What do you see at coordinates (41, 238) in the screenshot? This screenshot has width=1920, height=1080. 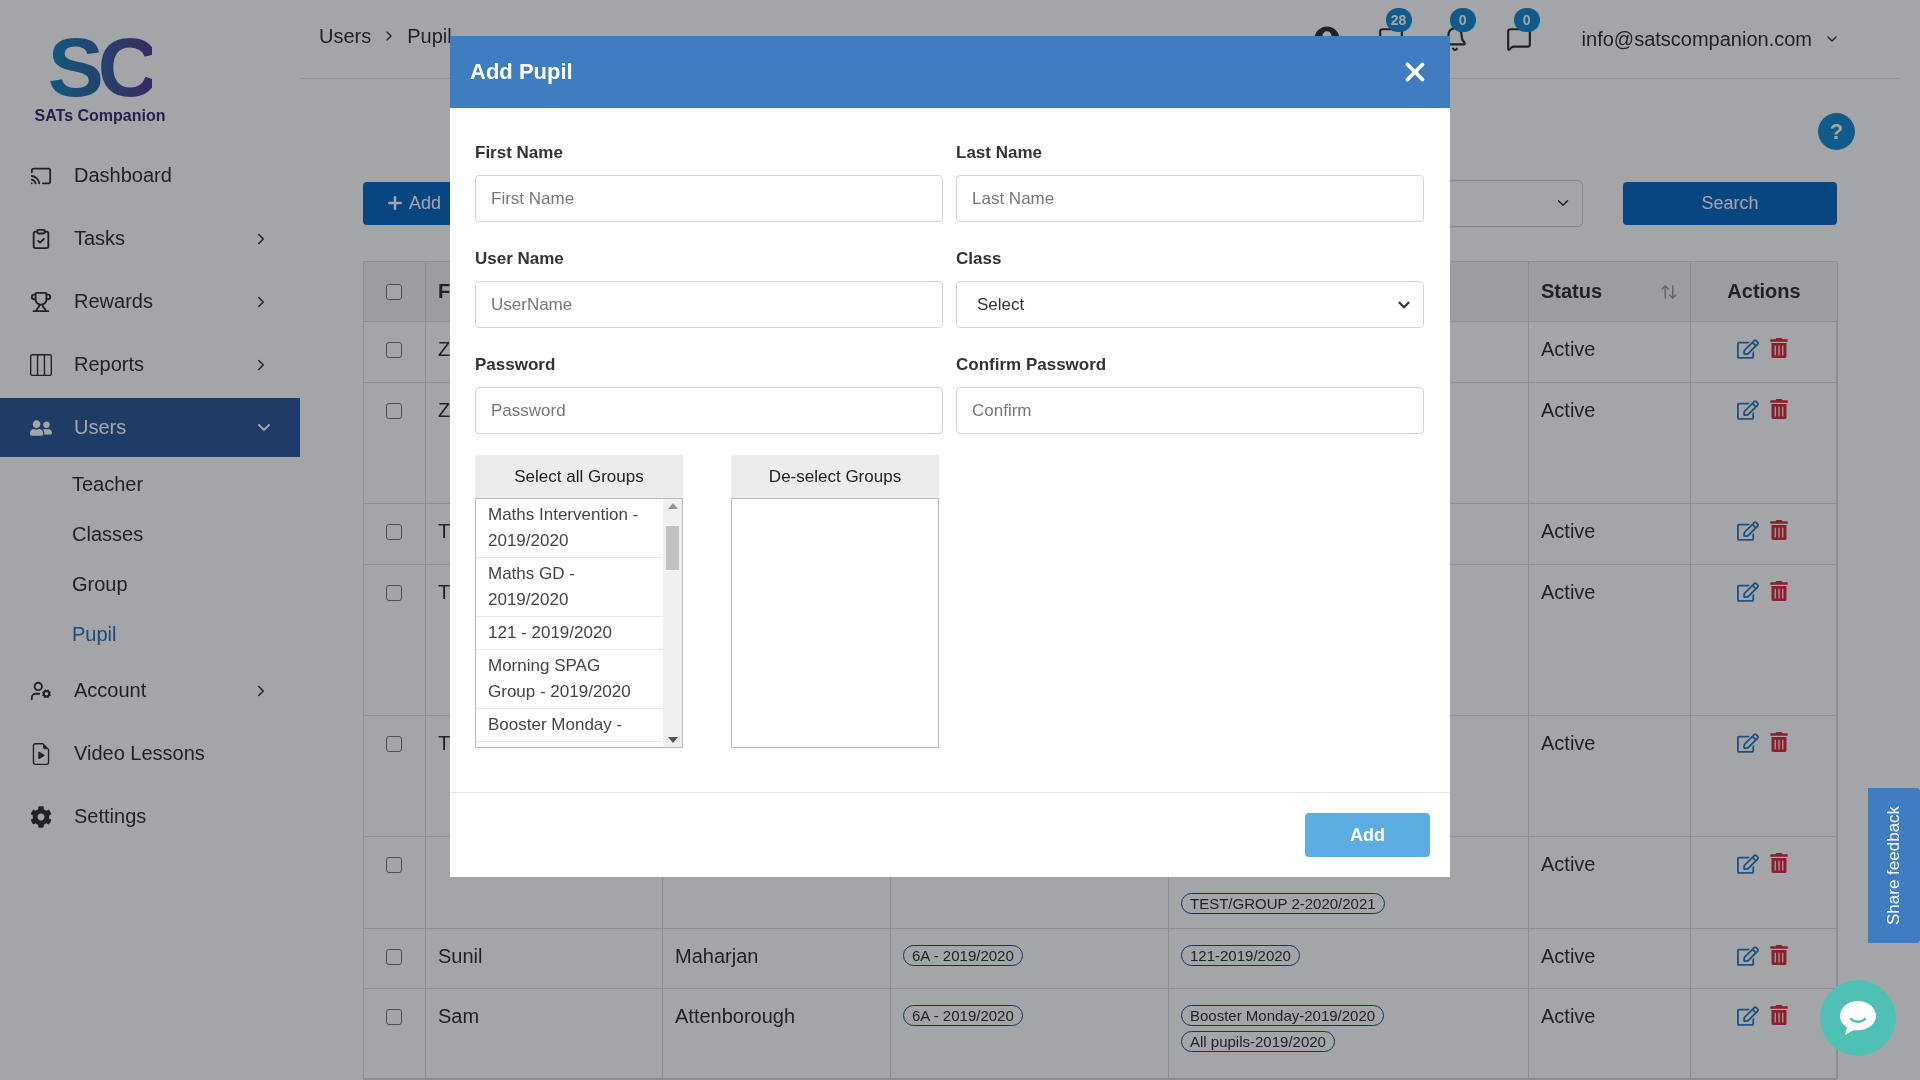 I see `clipboard-check-icon` at bounding box center [41, 238].